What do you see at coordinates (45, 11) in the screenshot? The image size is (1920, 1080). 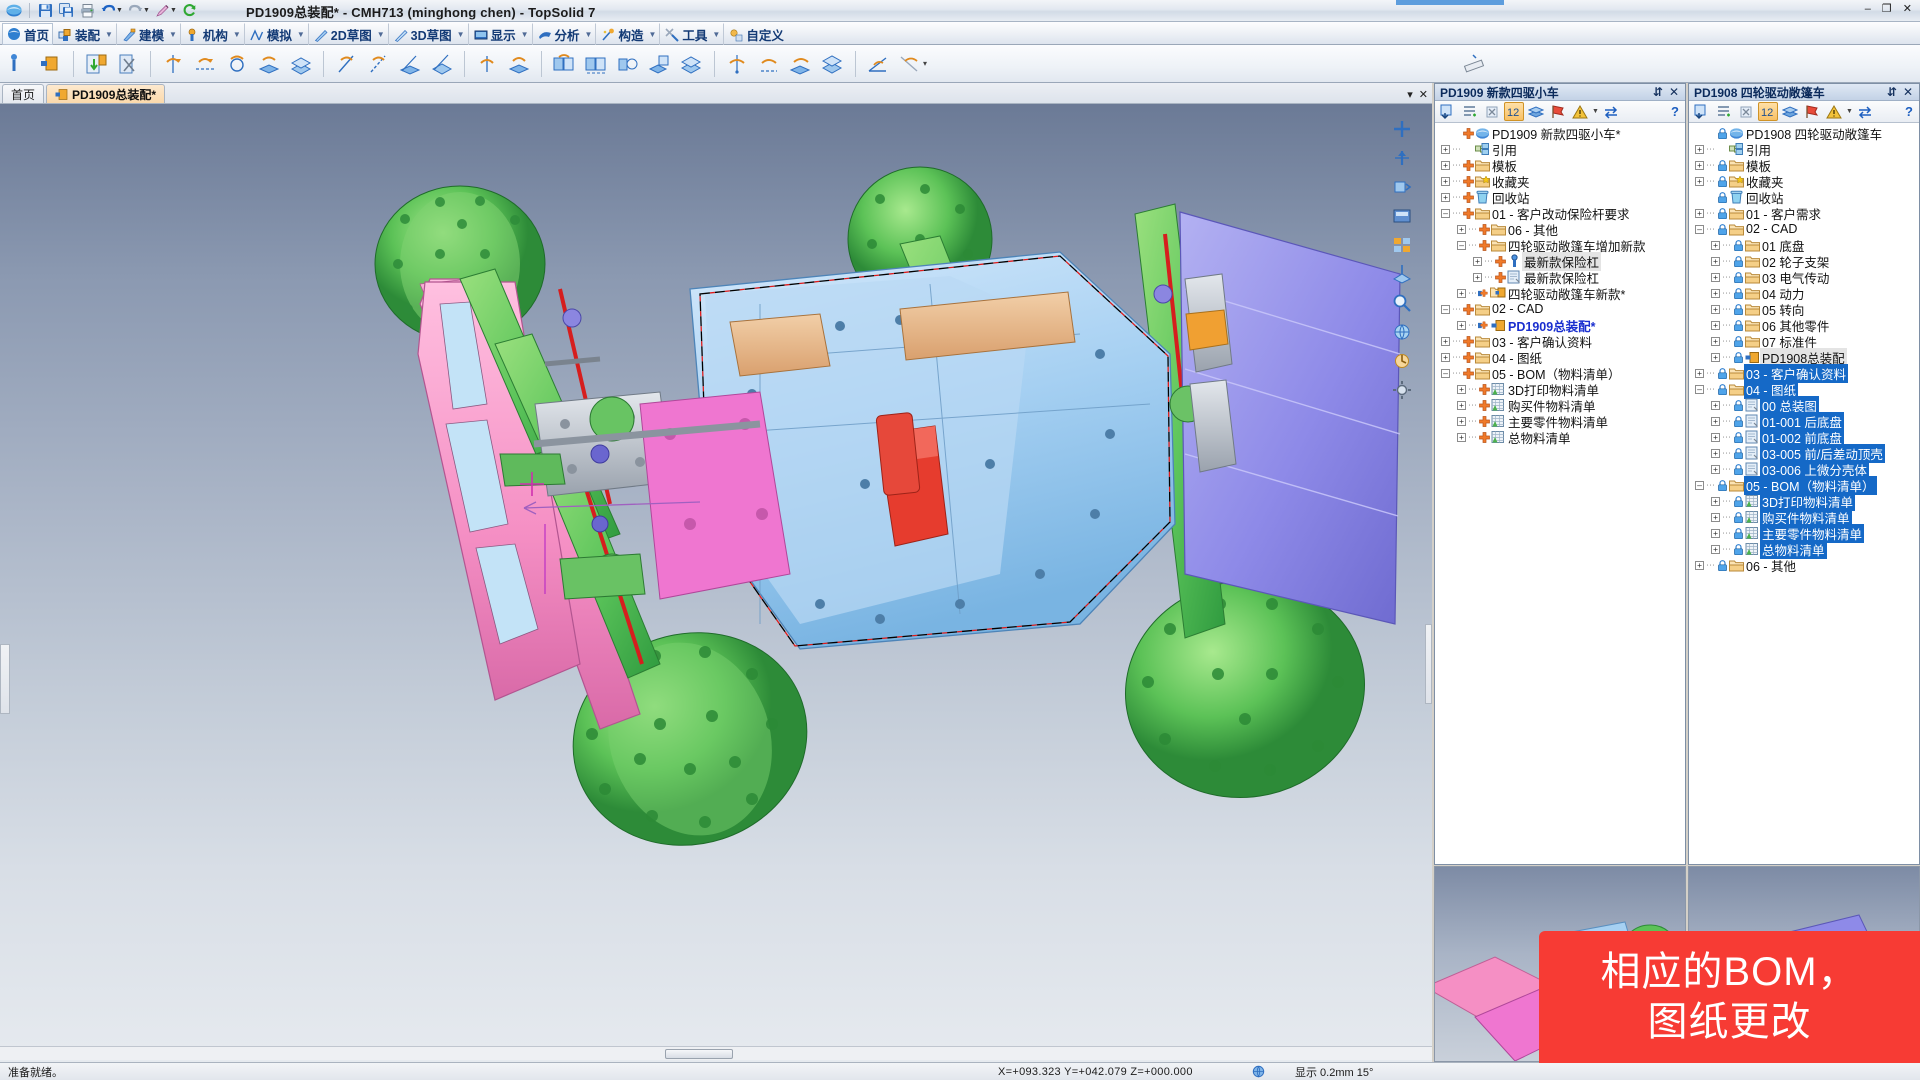 I see `save-icon` at bounding box center [45, 11].